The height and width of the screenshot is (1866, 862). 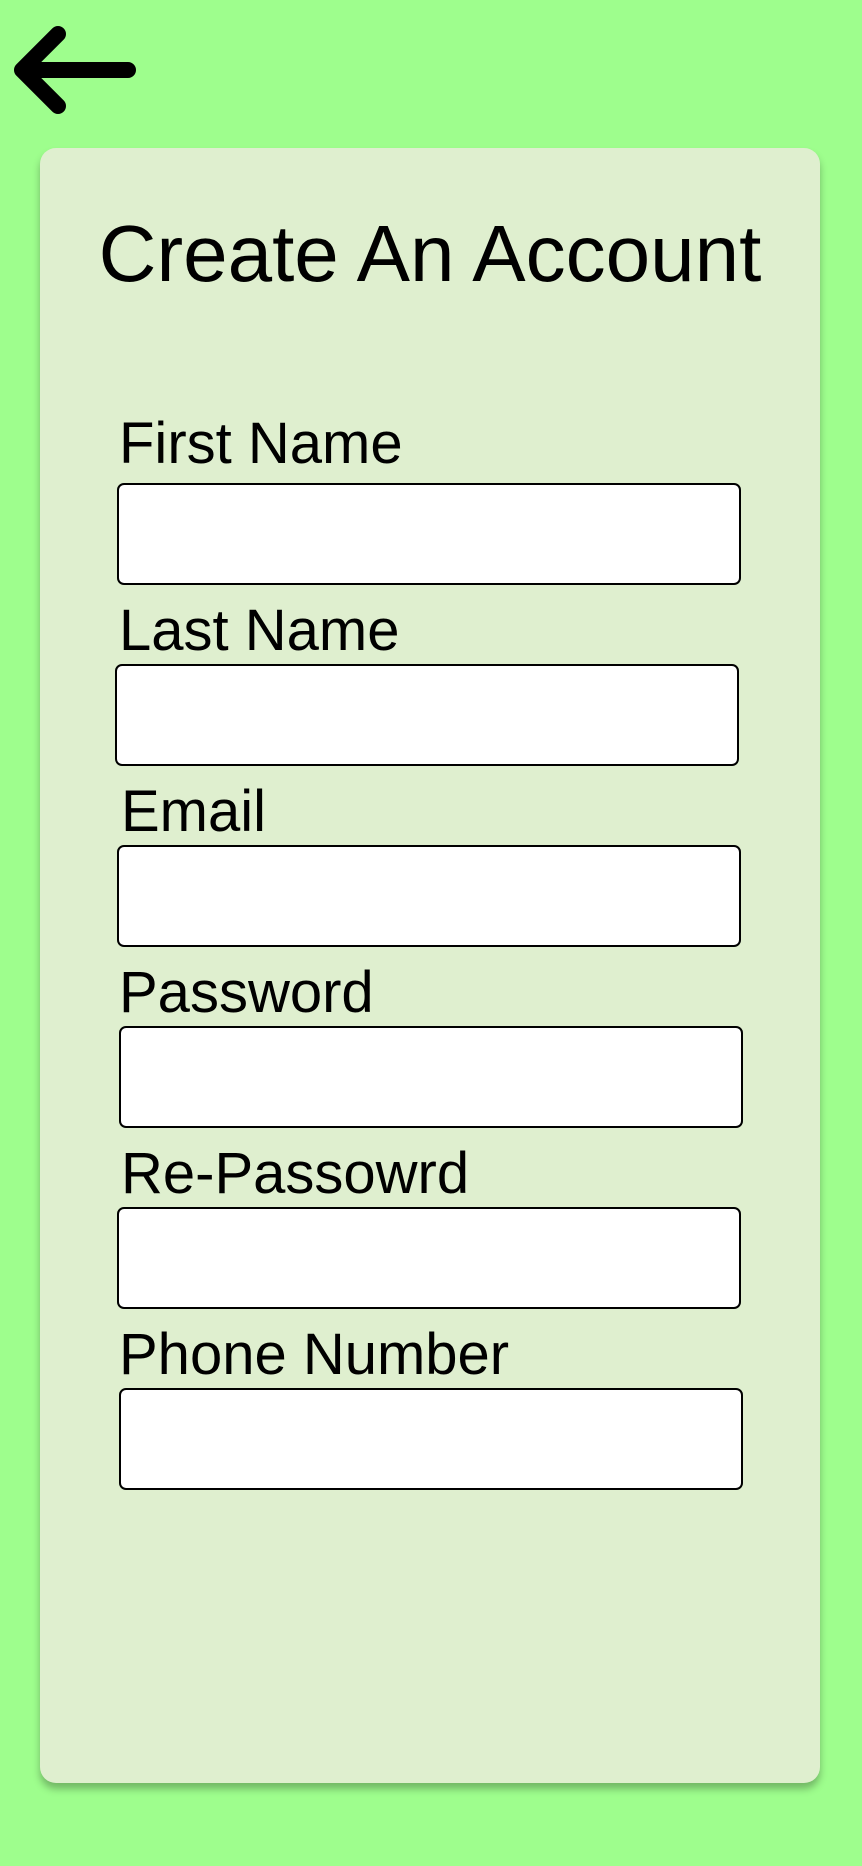 I want to click on arrow-left-icon, so click(x=75, y=70).